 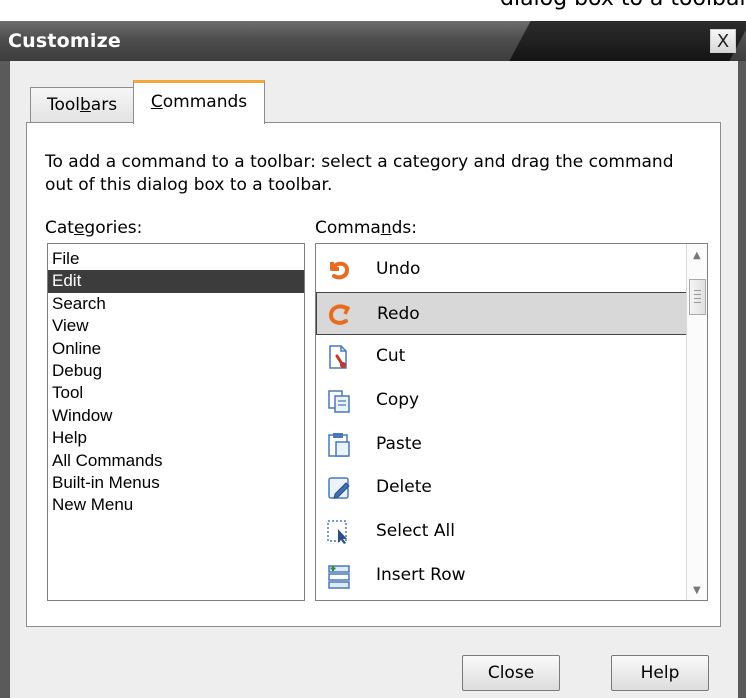 I want to click on command-item-redo: Redo, so click(x=502, y=313).